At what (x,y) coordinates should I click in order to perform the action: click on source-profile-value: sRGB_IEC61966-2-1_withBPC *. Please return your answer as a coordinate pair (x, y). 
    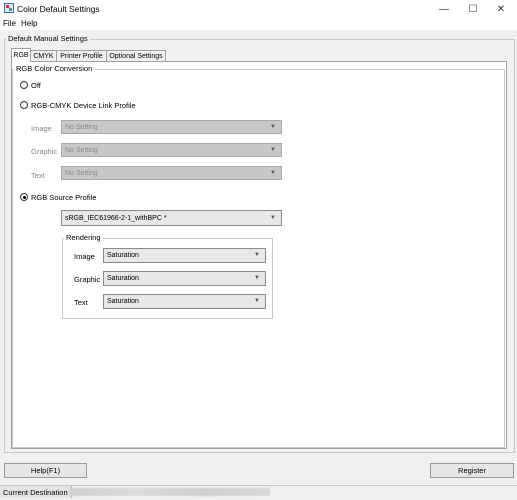
    Looking at the image, I should click on (116, 218).